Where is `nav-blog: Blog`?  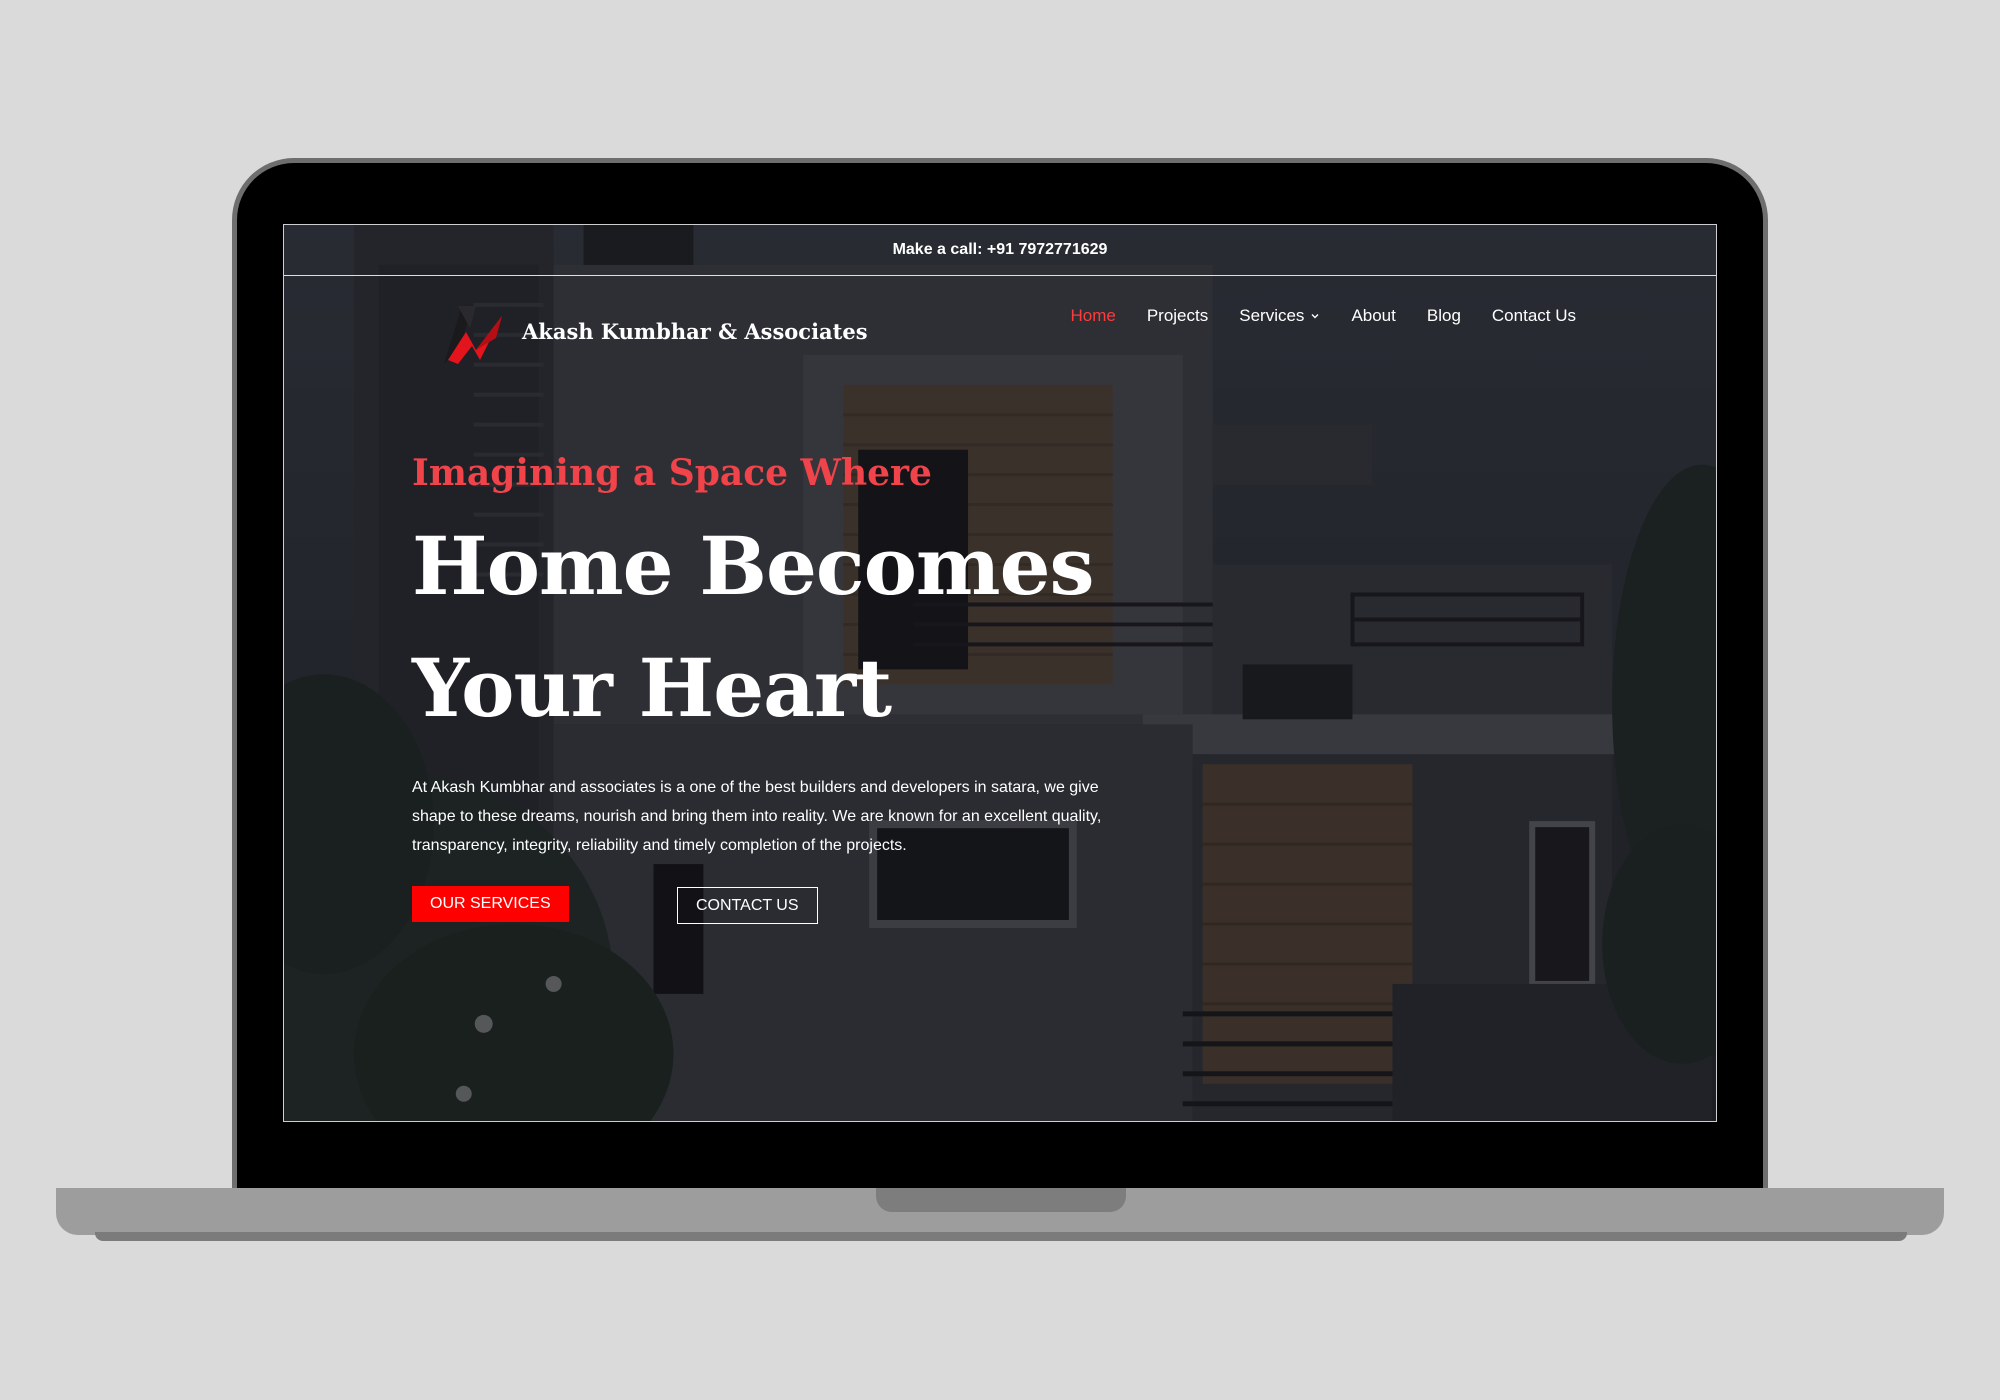
nav-blog: Blog is located at coordinates (1444, 316).